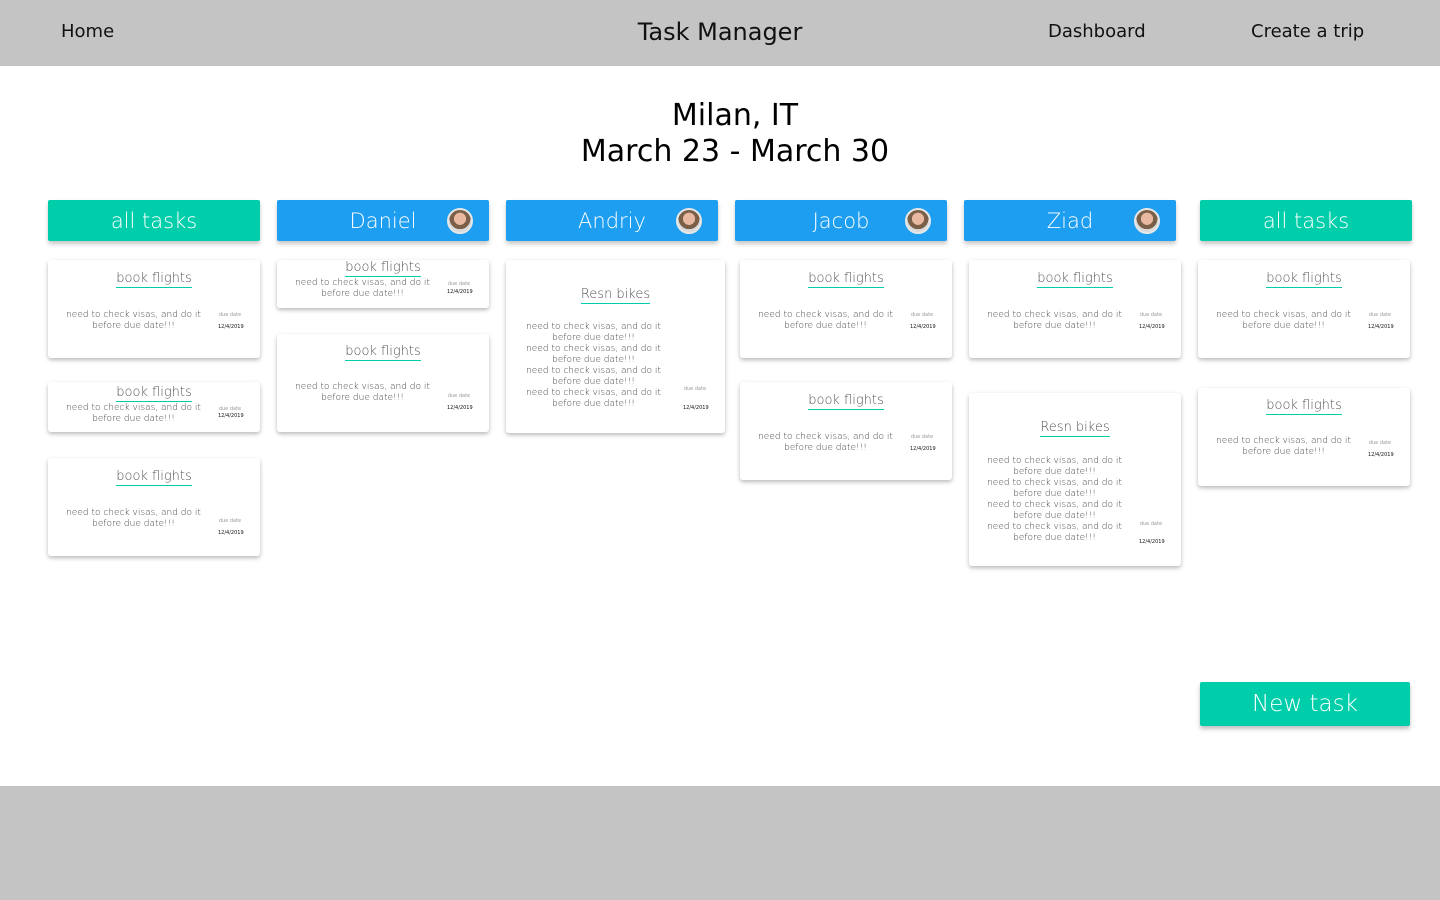 The image size is (1440, 900). I want to click on column-header-all-tasks-right: all tasks, so click(1306, 220).